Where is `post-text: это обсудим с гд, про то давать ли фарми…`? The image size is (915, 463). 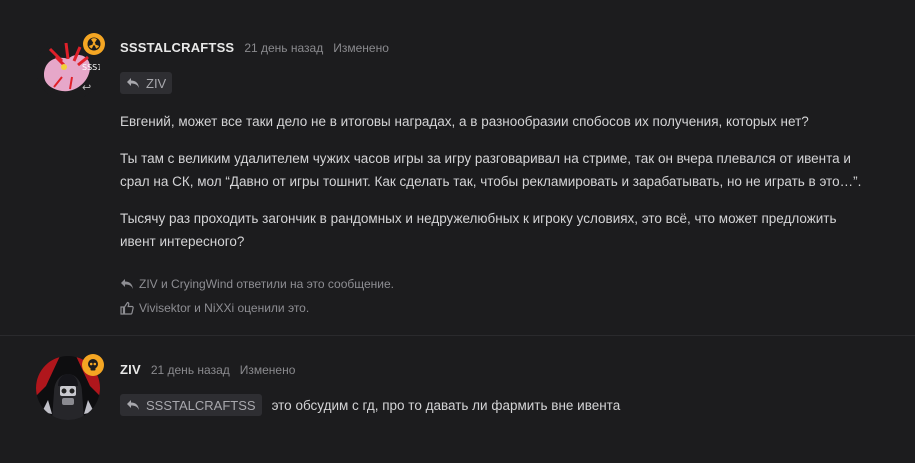 post-text: это обсудим с гд, про то давать ли фарми… is located at coordinates (446, 405).